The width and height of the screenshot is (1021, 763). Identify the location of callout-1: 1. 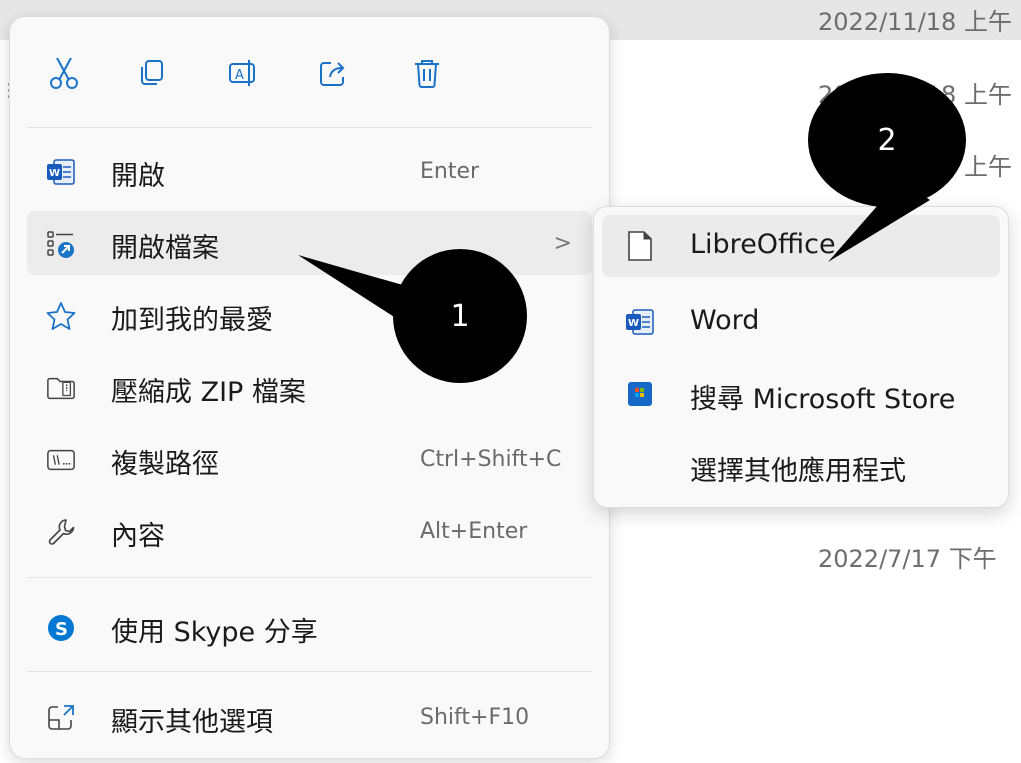
(460, 316).